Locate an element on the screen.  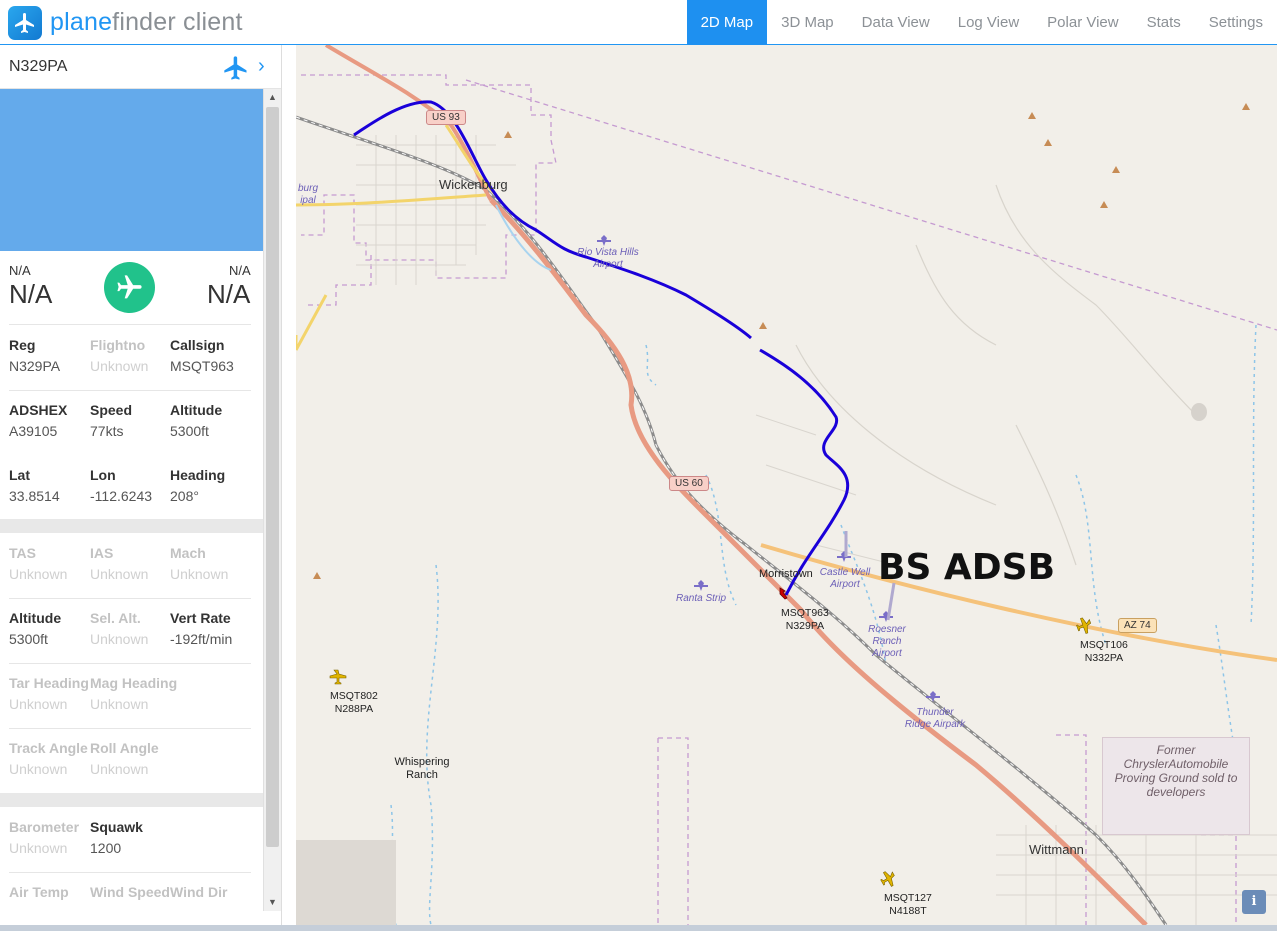
field-lat: Lat 33.8514 is located at coordinates (50, 485).